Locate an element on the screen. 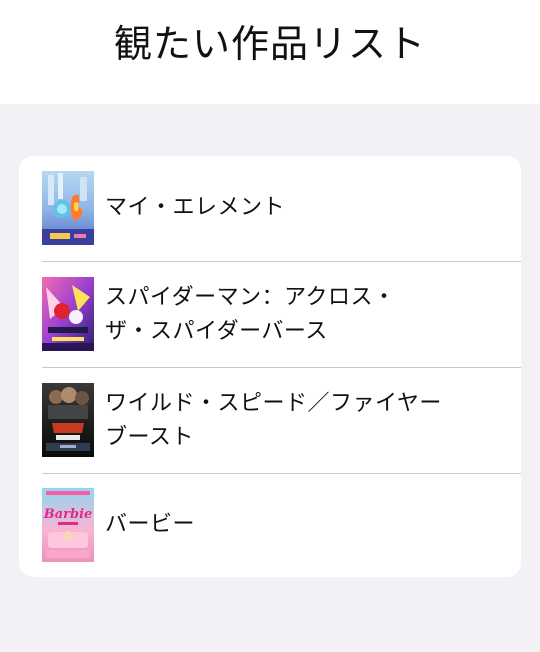 The image size is (540, 652). poster-image: Barbie is located at coordinates (68, 525).